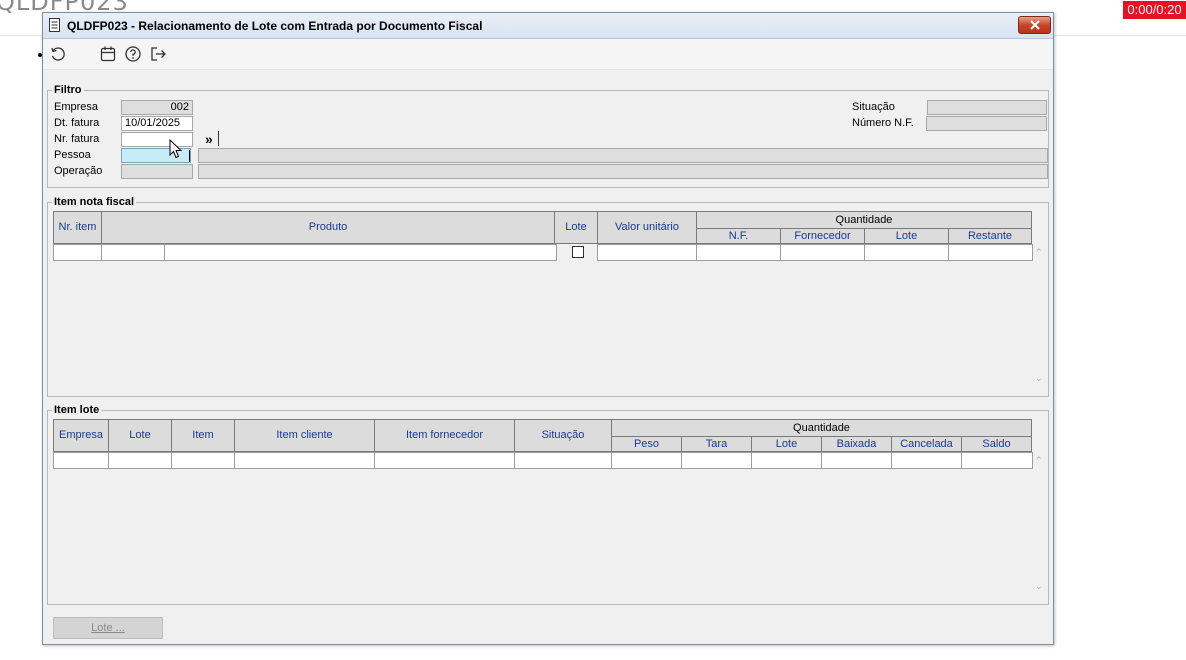 Image resolution: width=1186 pixels, height=660 pixels. I want to click on cell-tara, so click(716, 460).